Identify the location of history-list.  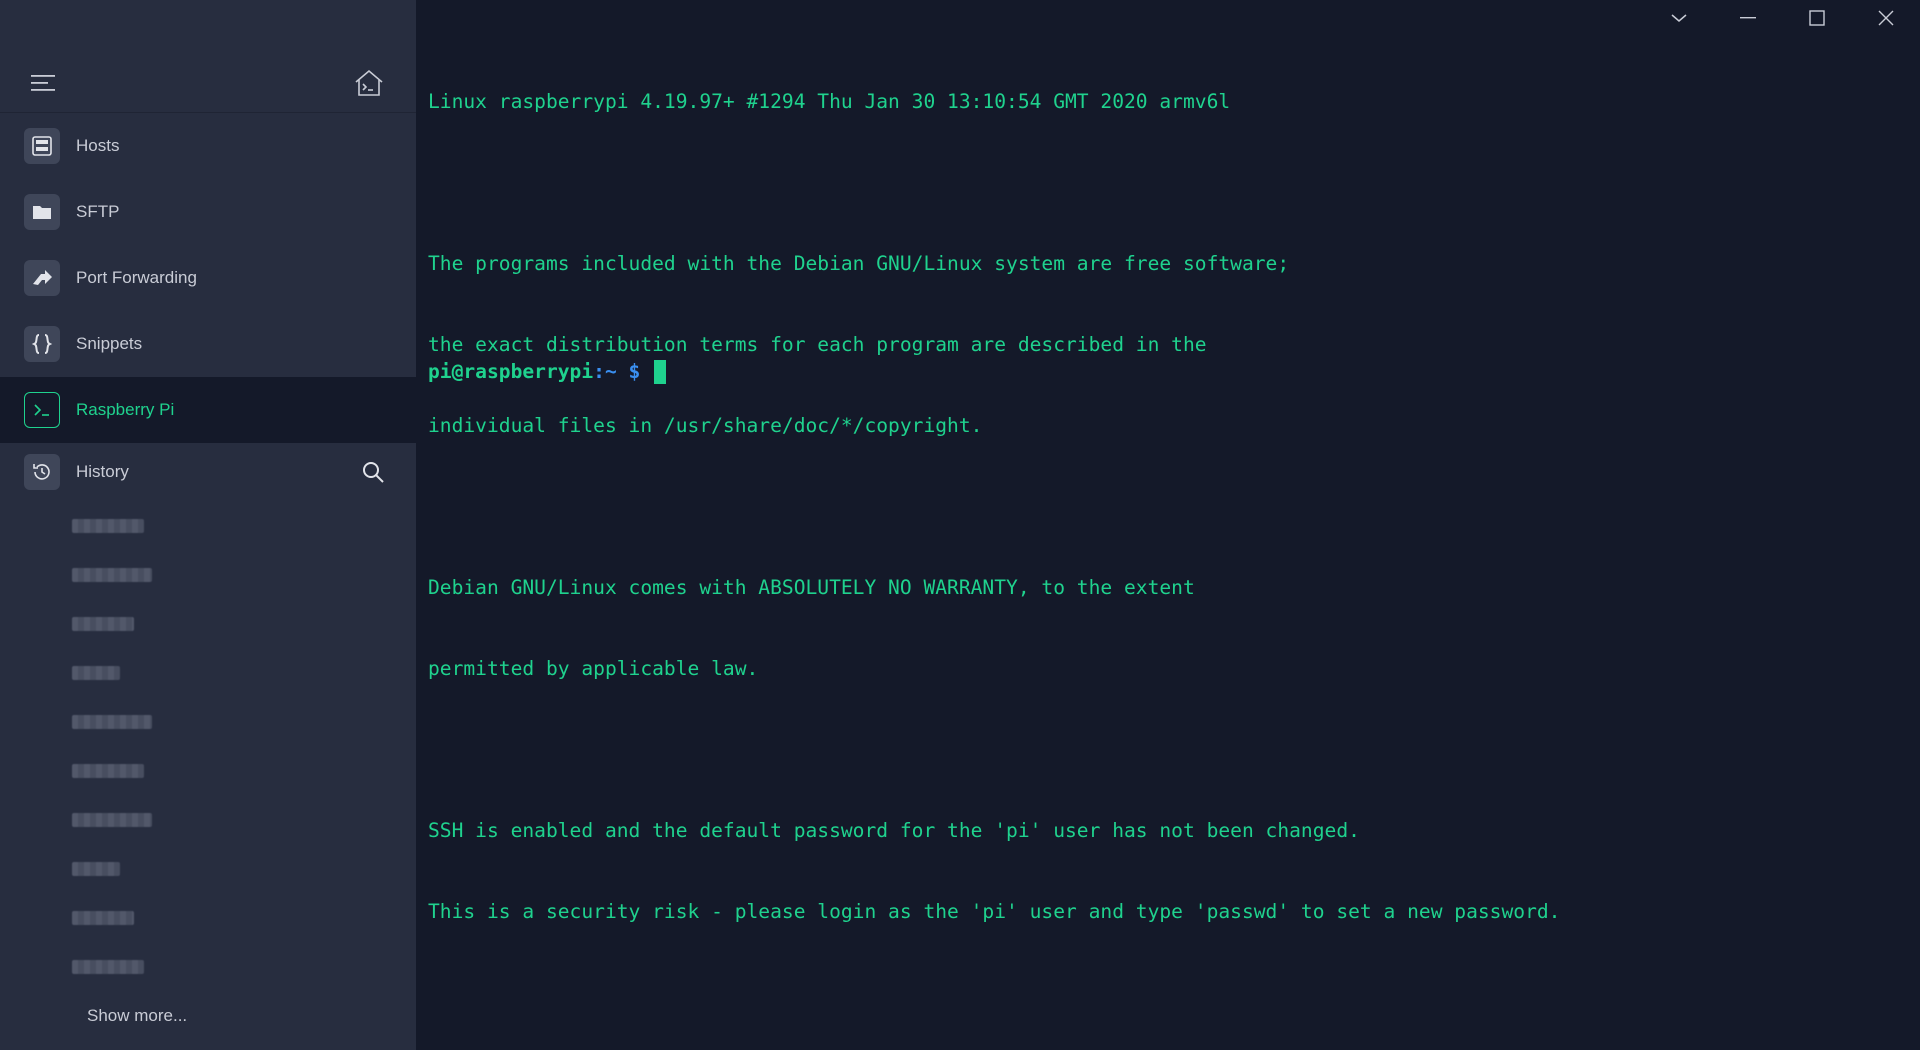
(208, 746).